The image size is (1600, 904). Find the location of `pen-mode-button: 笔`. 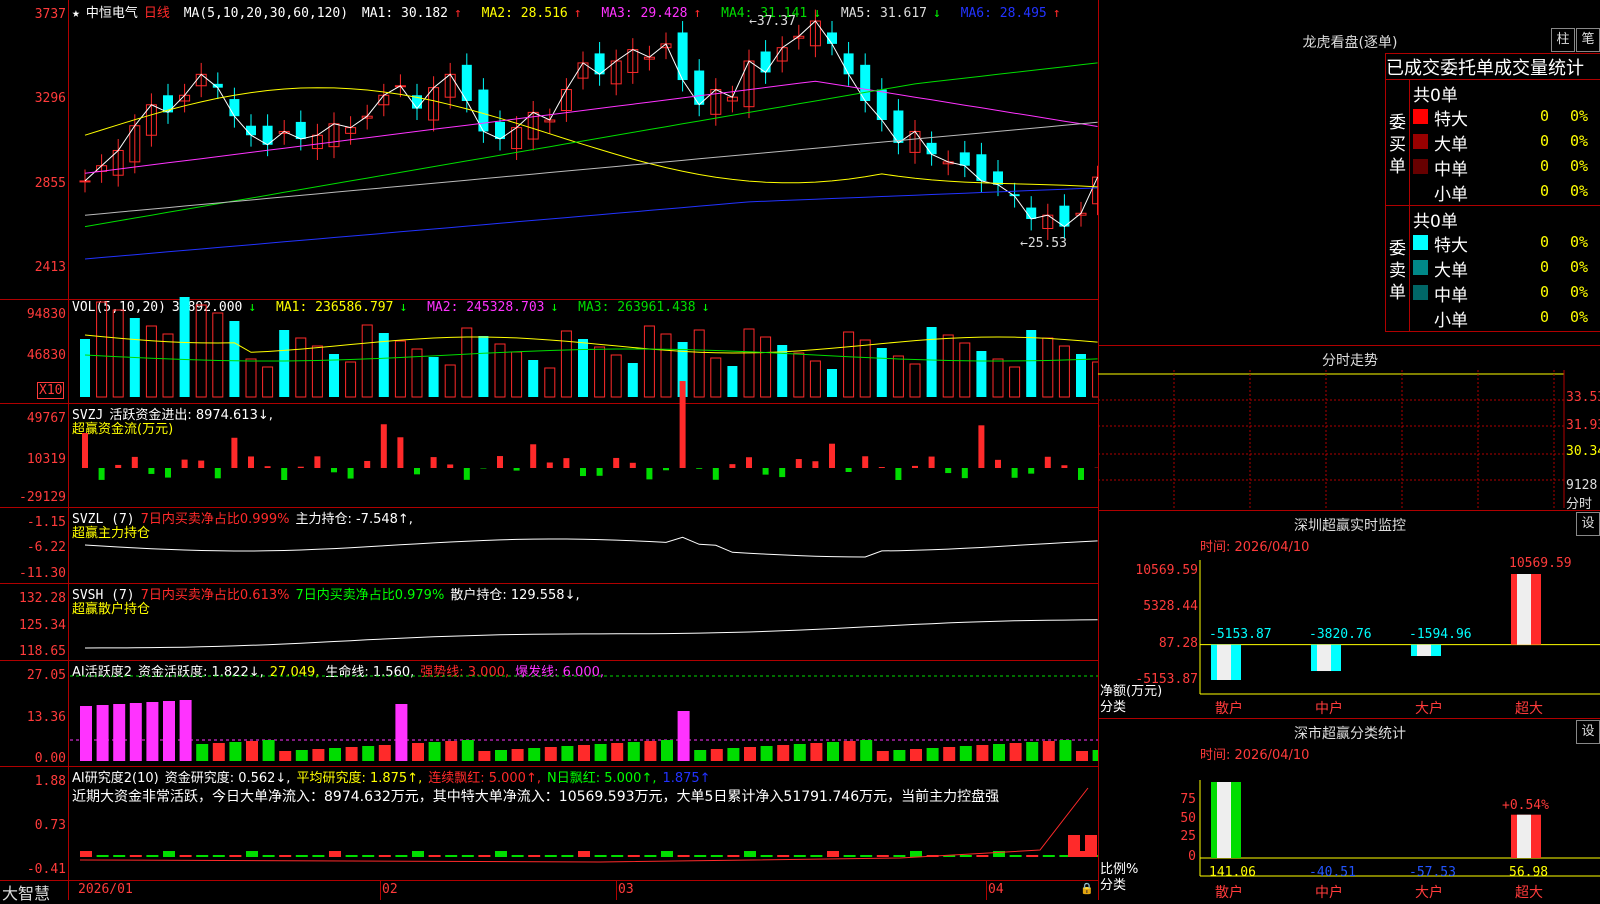

pen-mode-button: 笔 is located at coordinates (1588, 40).